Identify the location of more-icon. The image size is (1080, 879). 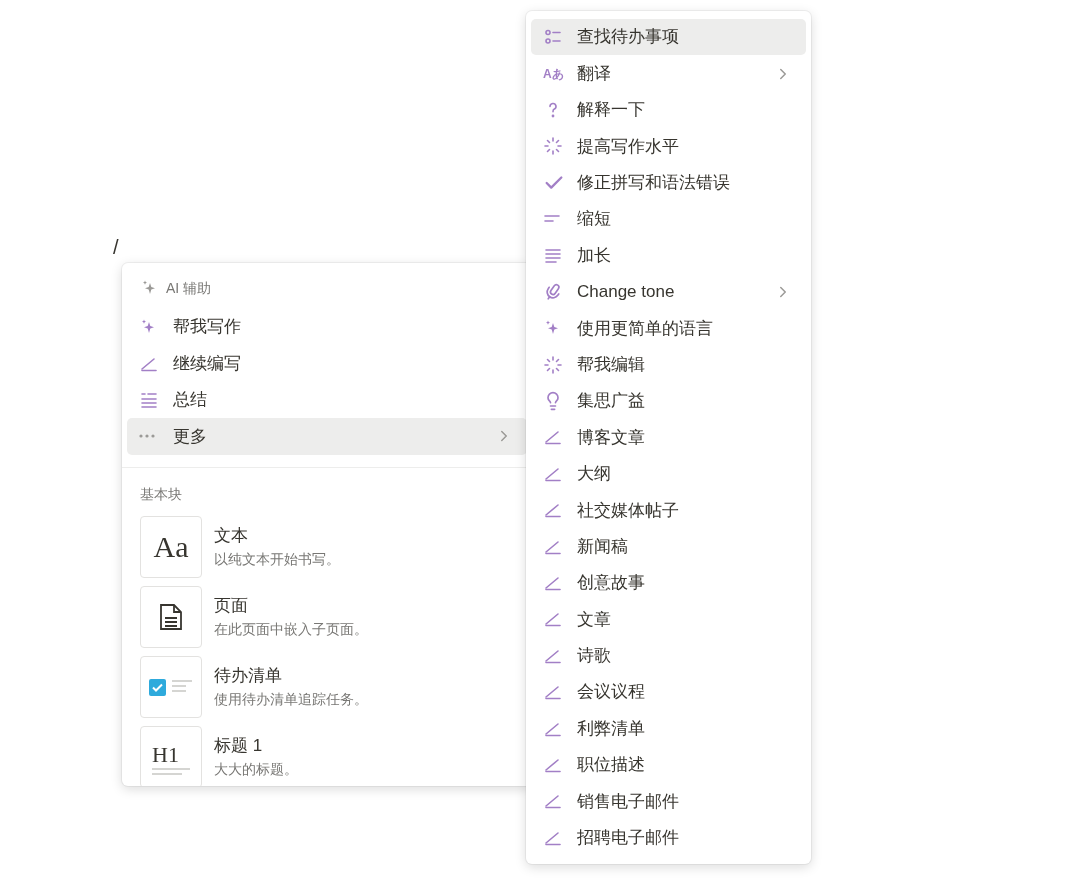
(147, 436).